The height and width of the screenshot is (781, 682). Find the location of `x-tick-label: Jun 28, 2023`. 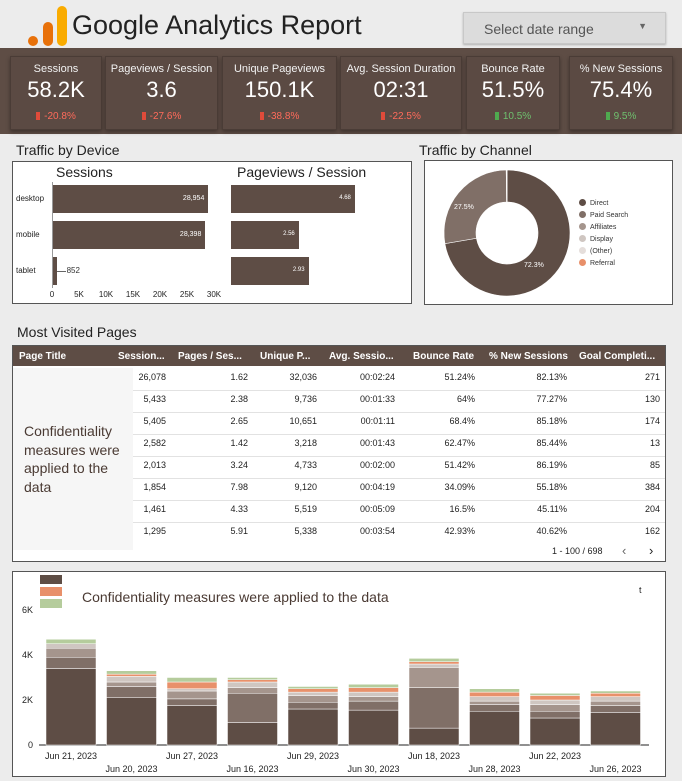

x-tick-label: Jun 28, 2023 is located at coordinates (494, 769).